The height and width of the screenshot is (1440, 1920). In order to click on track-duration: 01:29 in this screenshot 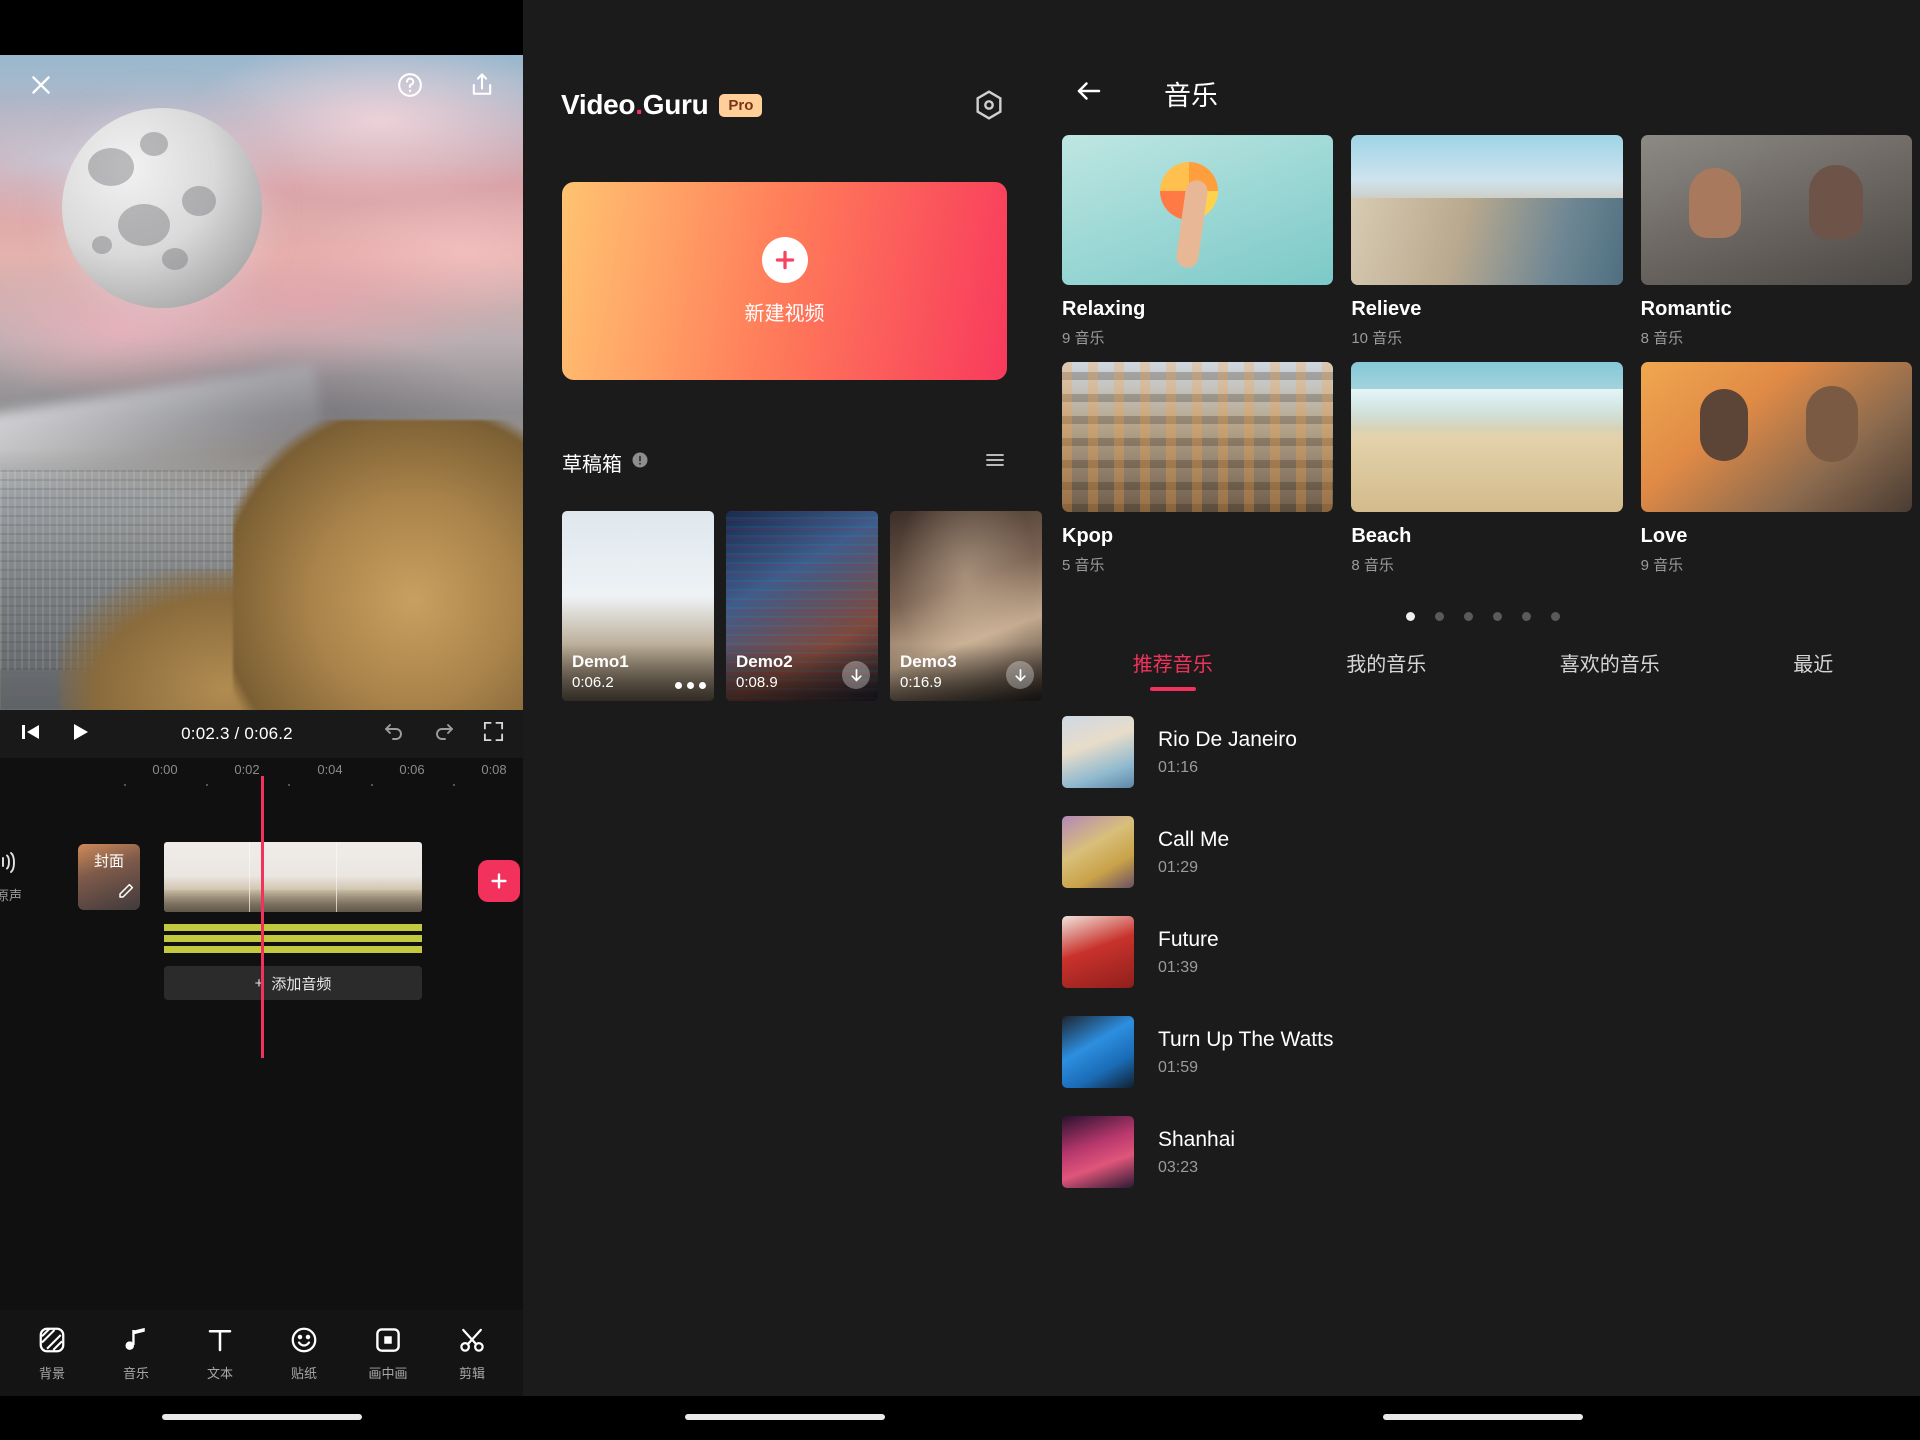, I will do `click(1178, 867)`.